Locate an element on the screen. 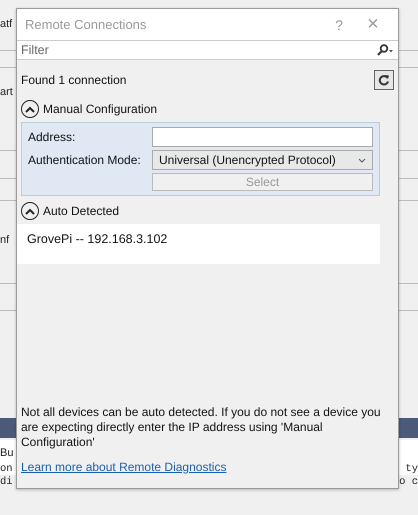 The height and width of the screenshot is (515, 418). auth-mode-dropdown: Universal (Unencrypted Protocol) is located at coordinates (262, 160).